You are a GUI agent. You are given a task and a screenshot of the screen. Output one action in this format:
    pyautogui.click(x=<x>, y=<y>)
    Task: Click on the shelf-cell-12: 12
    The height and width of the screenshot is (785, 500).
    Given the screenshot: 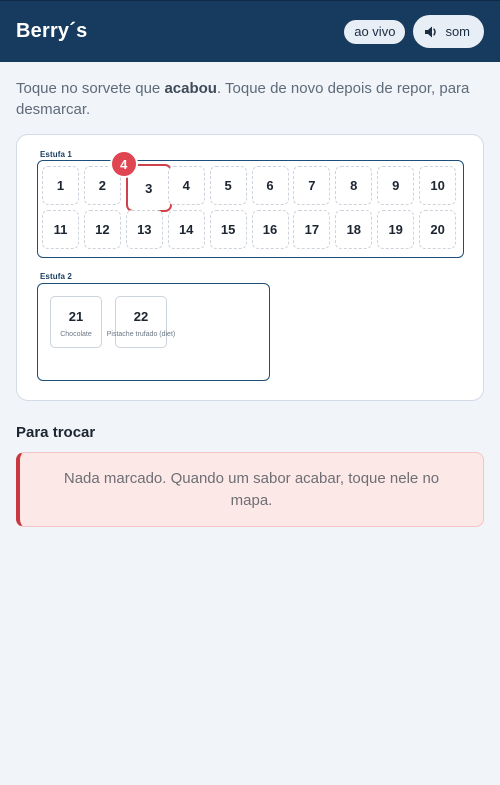 What is the action you would take?
    pyautogui.click(x=102, y=229)
    